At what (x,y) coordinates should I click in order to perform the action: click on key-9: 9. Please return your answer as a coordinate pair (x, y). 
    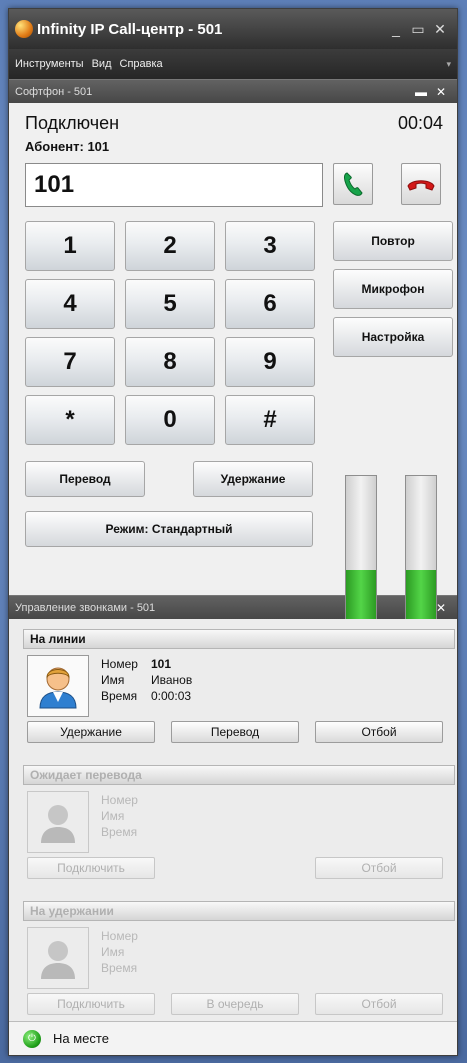
    Looking at the image, I should click on (270, 362).